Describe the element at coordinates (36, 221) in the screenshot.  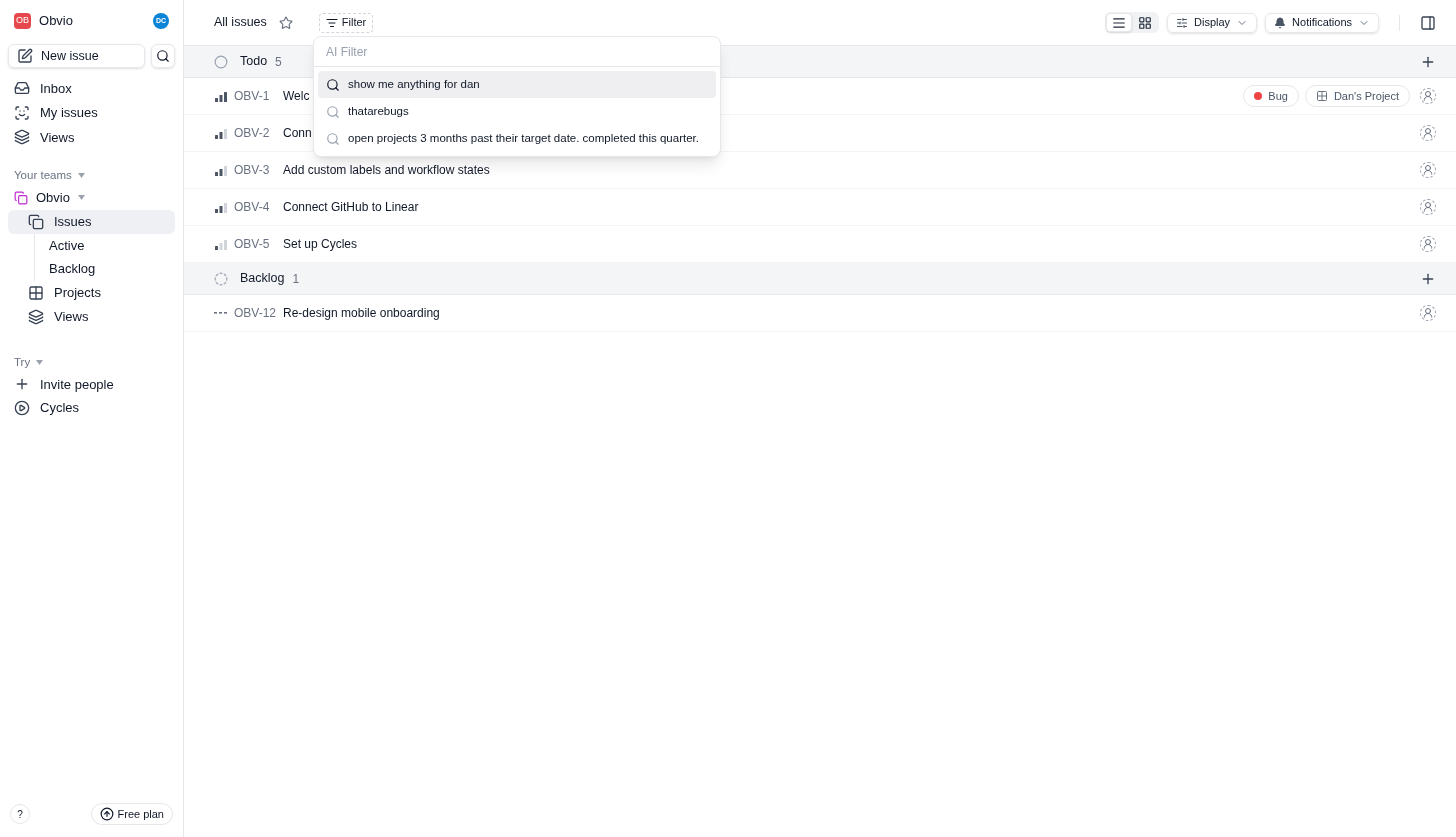
I see `issues-icon` at that location.